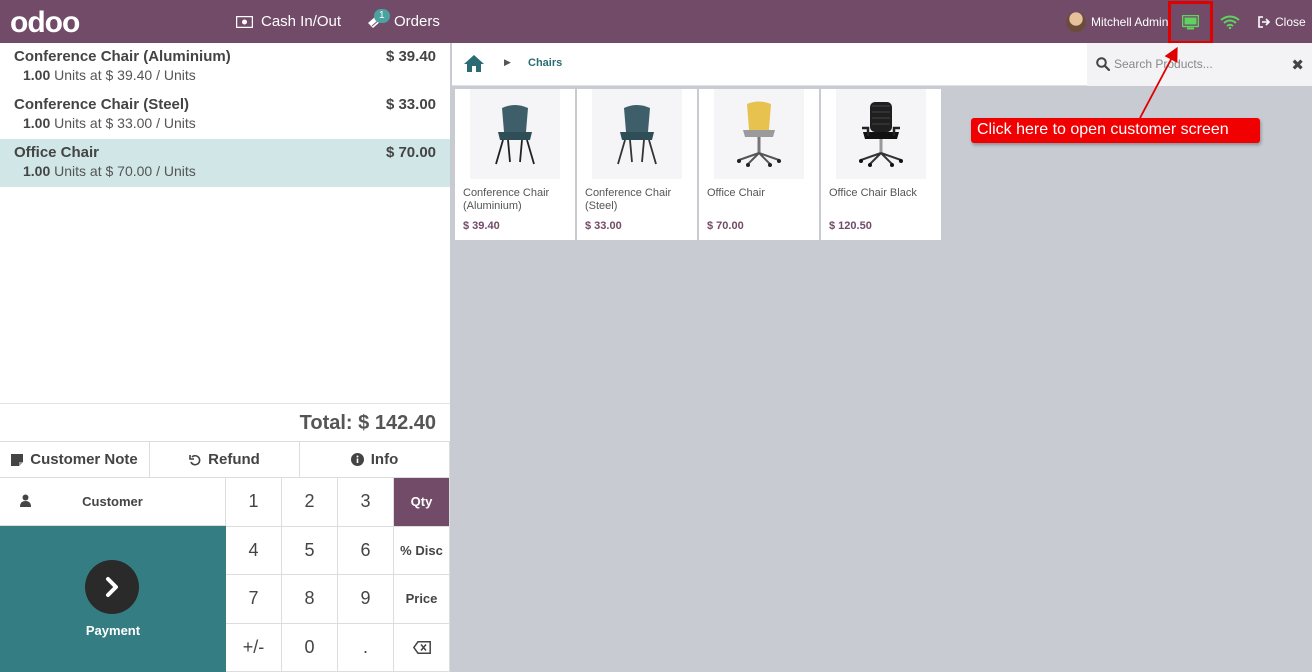 This screenshot has width=1312, height=672. Describe the element at coordinates (123, 171) in the screenshot. I see `order-line-detail: Units at $ 70.00 / Units` at that location.